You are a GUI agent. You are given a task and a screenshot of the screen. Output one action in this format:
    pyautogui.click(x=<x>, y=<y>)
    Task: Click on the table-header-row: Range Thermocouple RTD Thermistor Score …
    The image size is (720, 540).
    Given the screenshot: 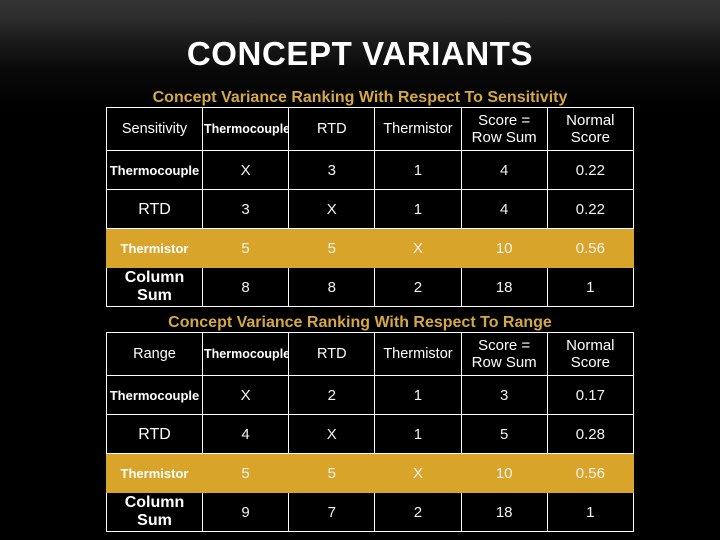 What is the action you would take?
    pyautogui.click(x=370, y=354)
    